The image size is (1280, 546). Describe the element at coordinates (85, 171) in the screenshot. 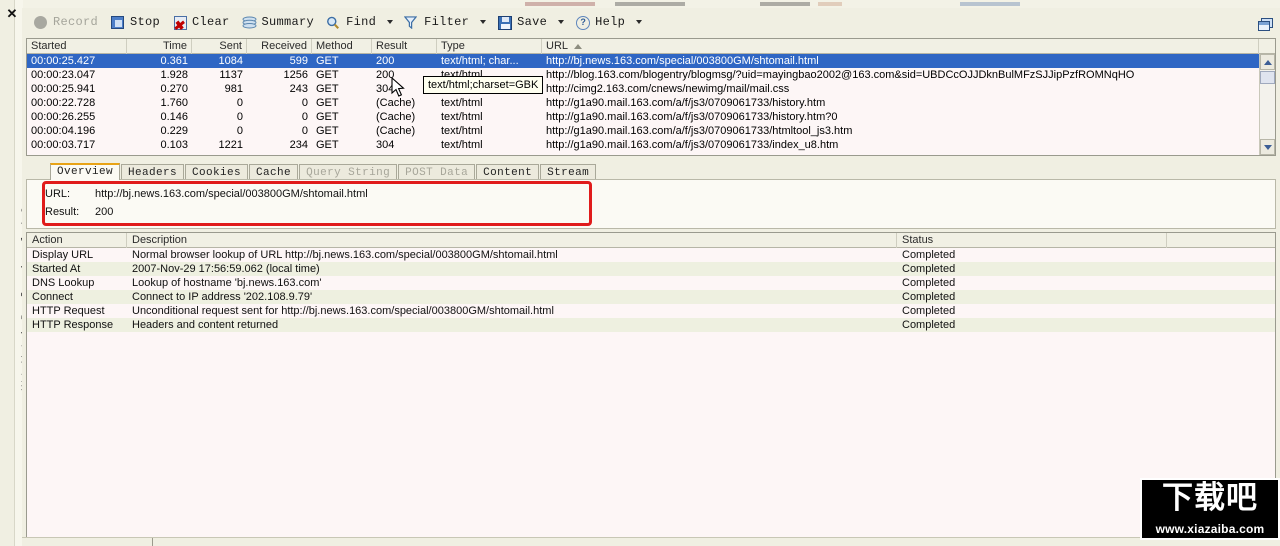

I see `tab-overview: Overview` at that location.